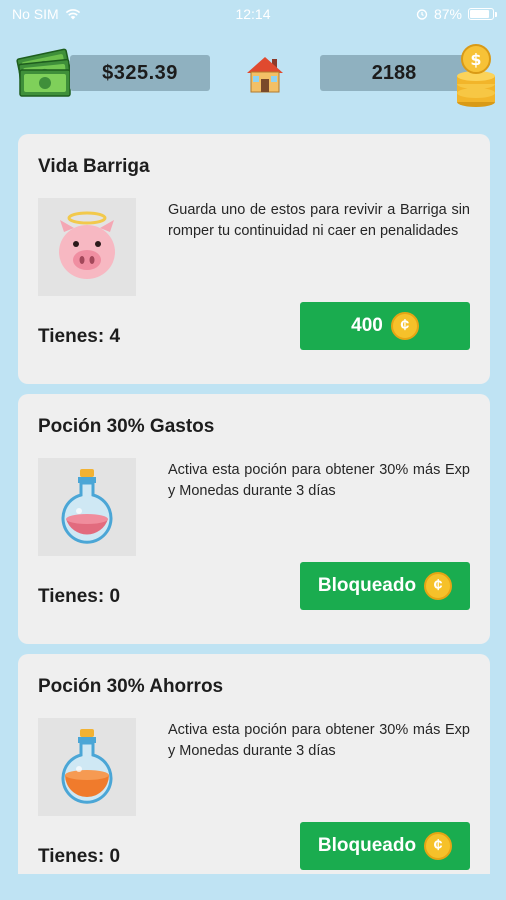  I want to click on coins-icon: $, so click(476, 75).